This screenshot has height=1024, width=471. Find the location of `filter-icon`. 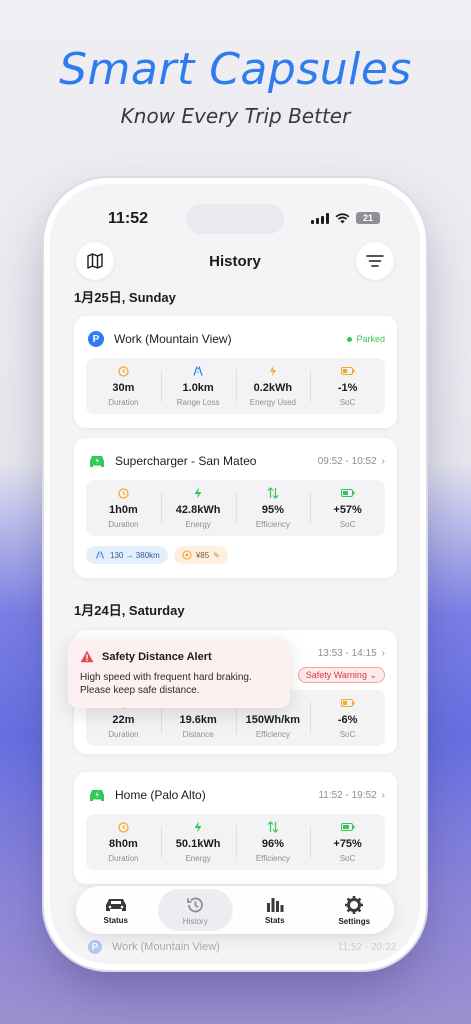

filter-icon is located at coordinates (375, 261).